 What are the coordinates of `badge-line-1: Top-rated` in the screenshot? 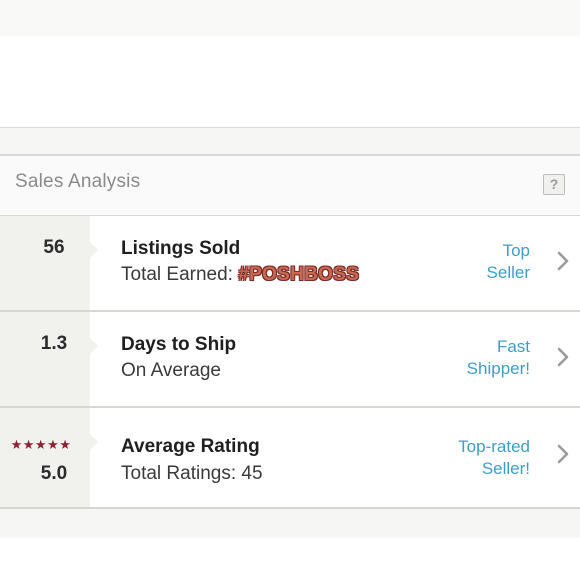 It's located at (494, 446).